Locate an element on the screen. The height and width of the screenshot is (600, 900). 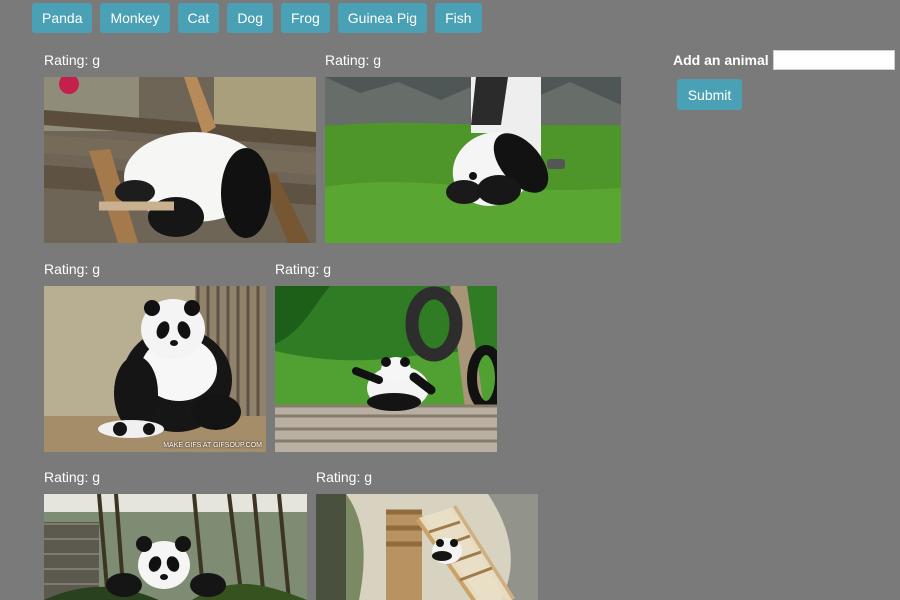
animal-button-cat: Cat is located at coordinates (198, 18).